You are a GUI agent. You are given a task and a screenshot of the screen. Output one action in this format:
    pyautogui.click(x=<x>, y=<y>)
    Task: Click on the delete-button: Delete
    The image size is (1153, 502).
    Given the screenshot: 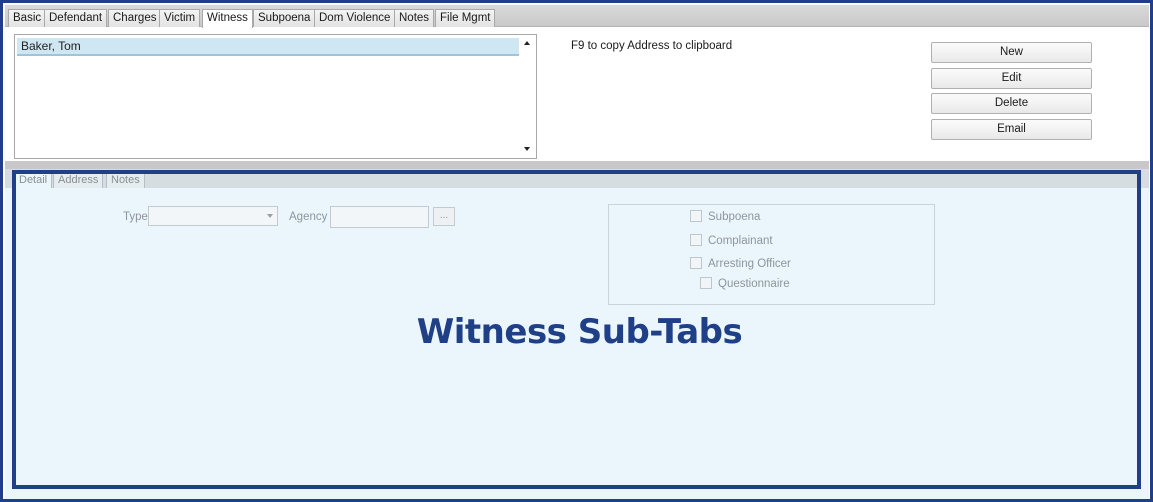 What is the action you would take?
    pyautogui.click(x=1011, y=103)
    